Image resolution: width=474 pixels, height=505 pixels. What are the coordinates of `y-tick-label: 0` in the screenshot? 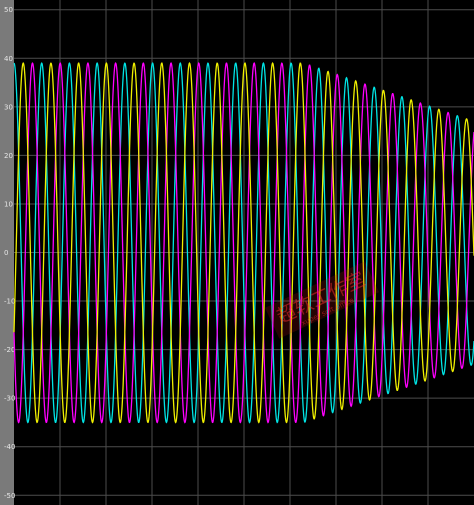 It's located at (6, 253).